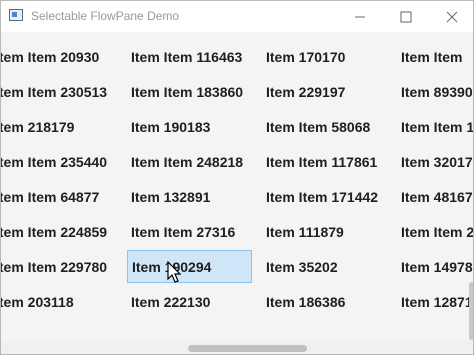  What do you see at coordinates (58, 266) in the screenshot?
I see `flow-item: Item Item 229780` at bounding box center [58, 266].